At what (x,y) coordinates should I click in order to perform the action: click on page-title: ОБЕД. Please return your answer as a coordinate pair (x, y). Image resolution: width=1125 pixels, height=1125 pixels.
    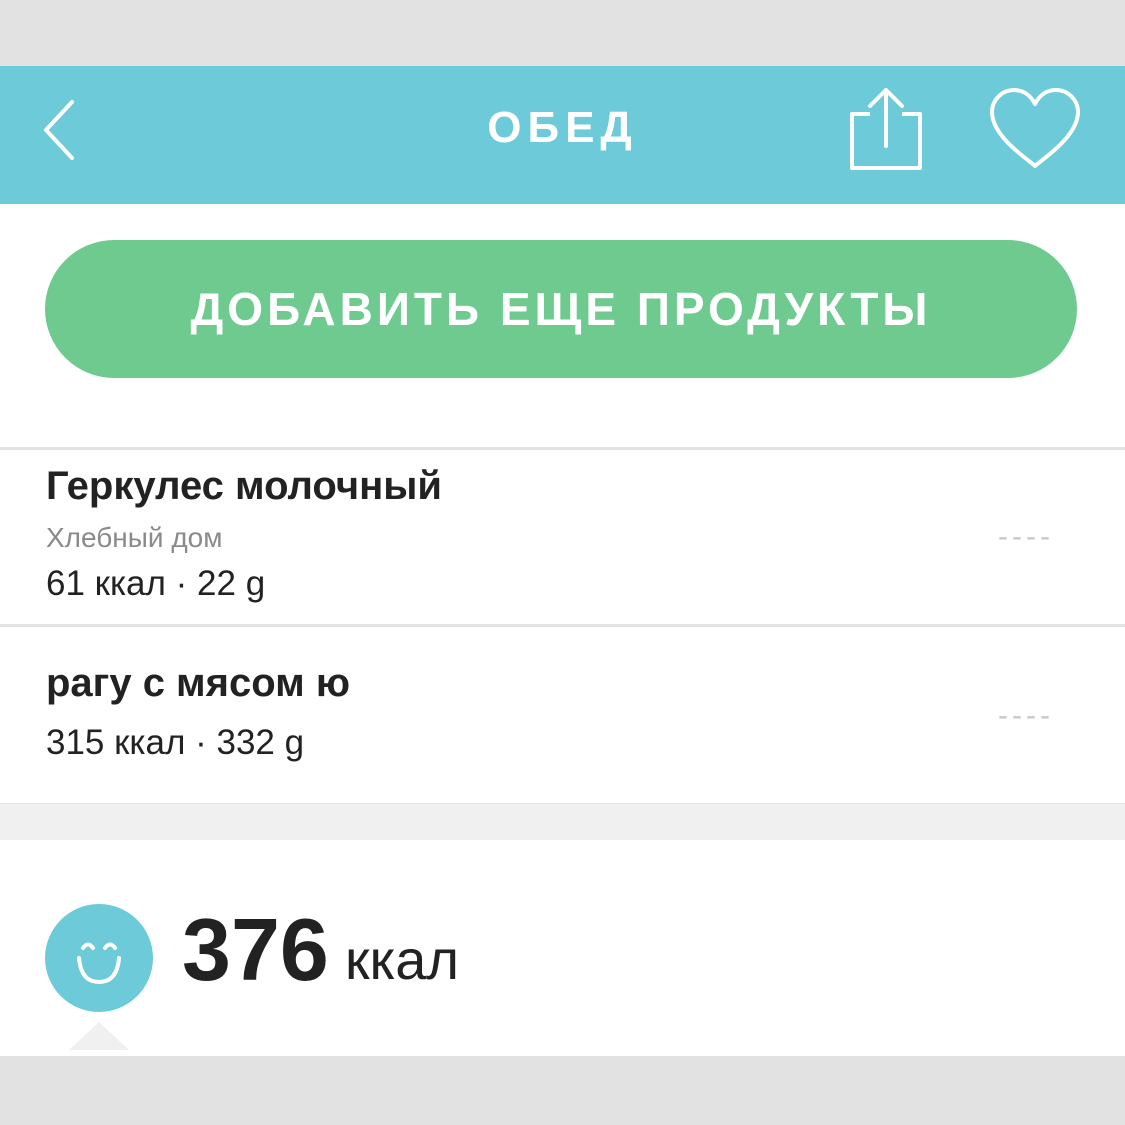
    Looking at the image, I should click on (562, 127).